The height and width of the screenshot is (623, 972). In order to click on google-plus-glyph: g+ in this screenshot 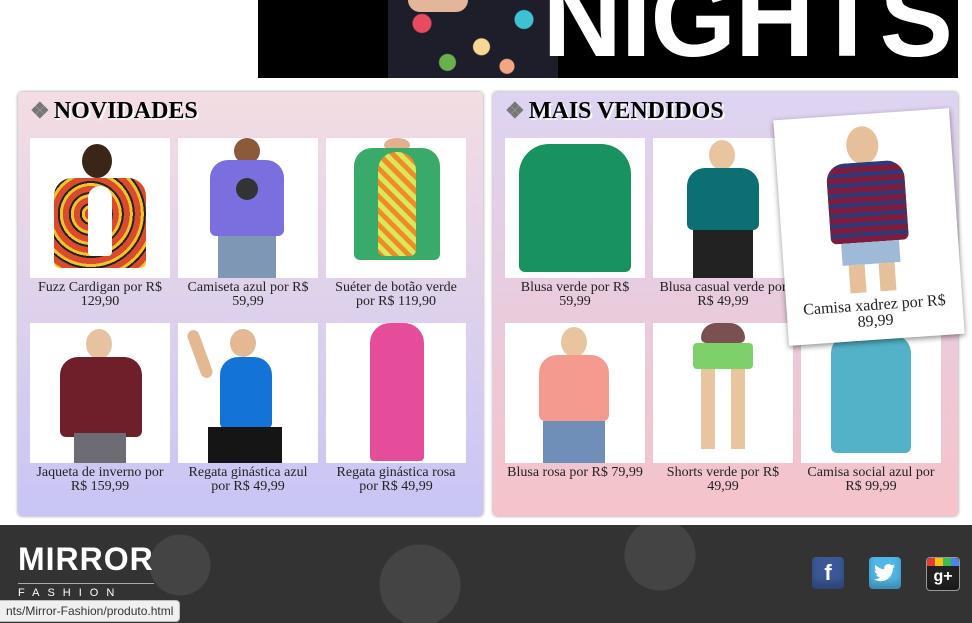, I will do `click(943, 576)`.